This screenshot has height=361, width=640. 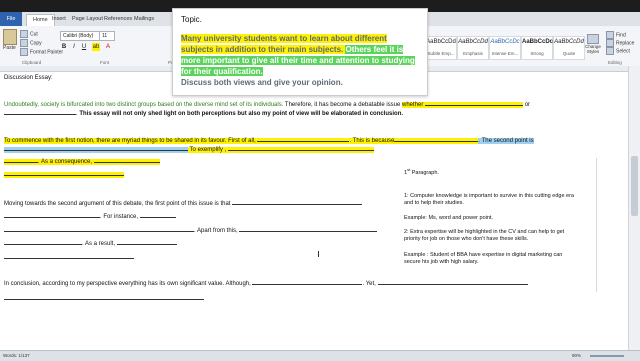 What do you see at coordinates (593, 39) in the screenshot?
I see `change-styles-icon` at bounding box center [593, 39].